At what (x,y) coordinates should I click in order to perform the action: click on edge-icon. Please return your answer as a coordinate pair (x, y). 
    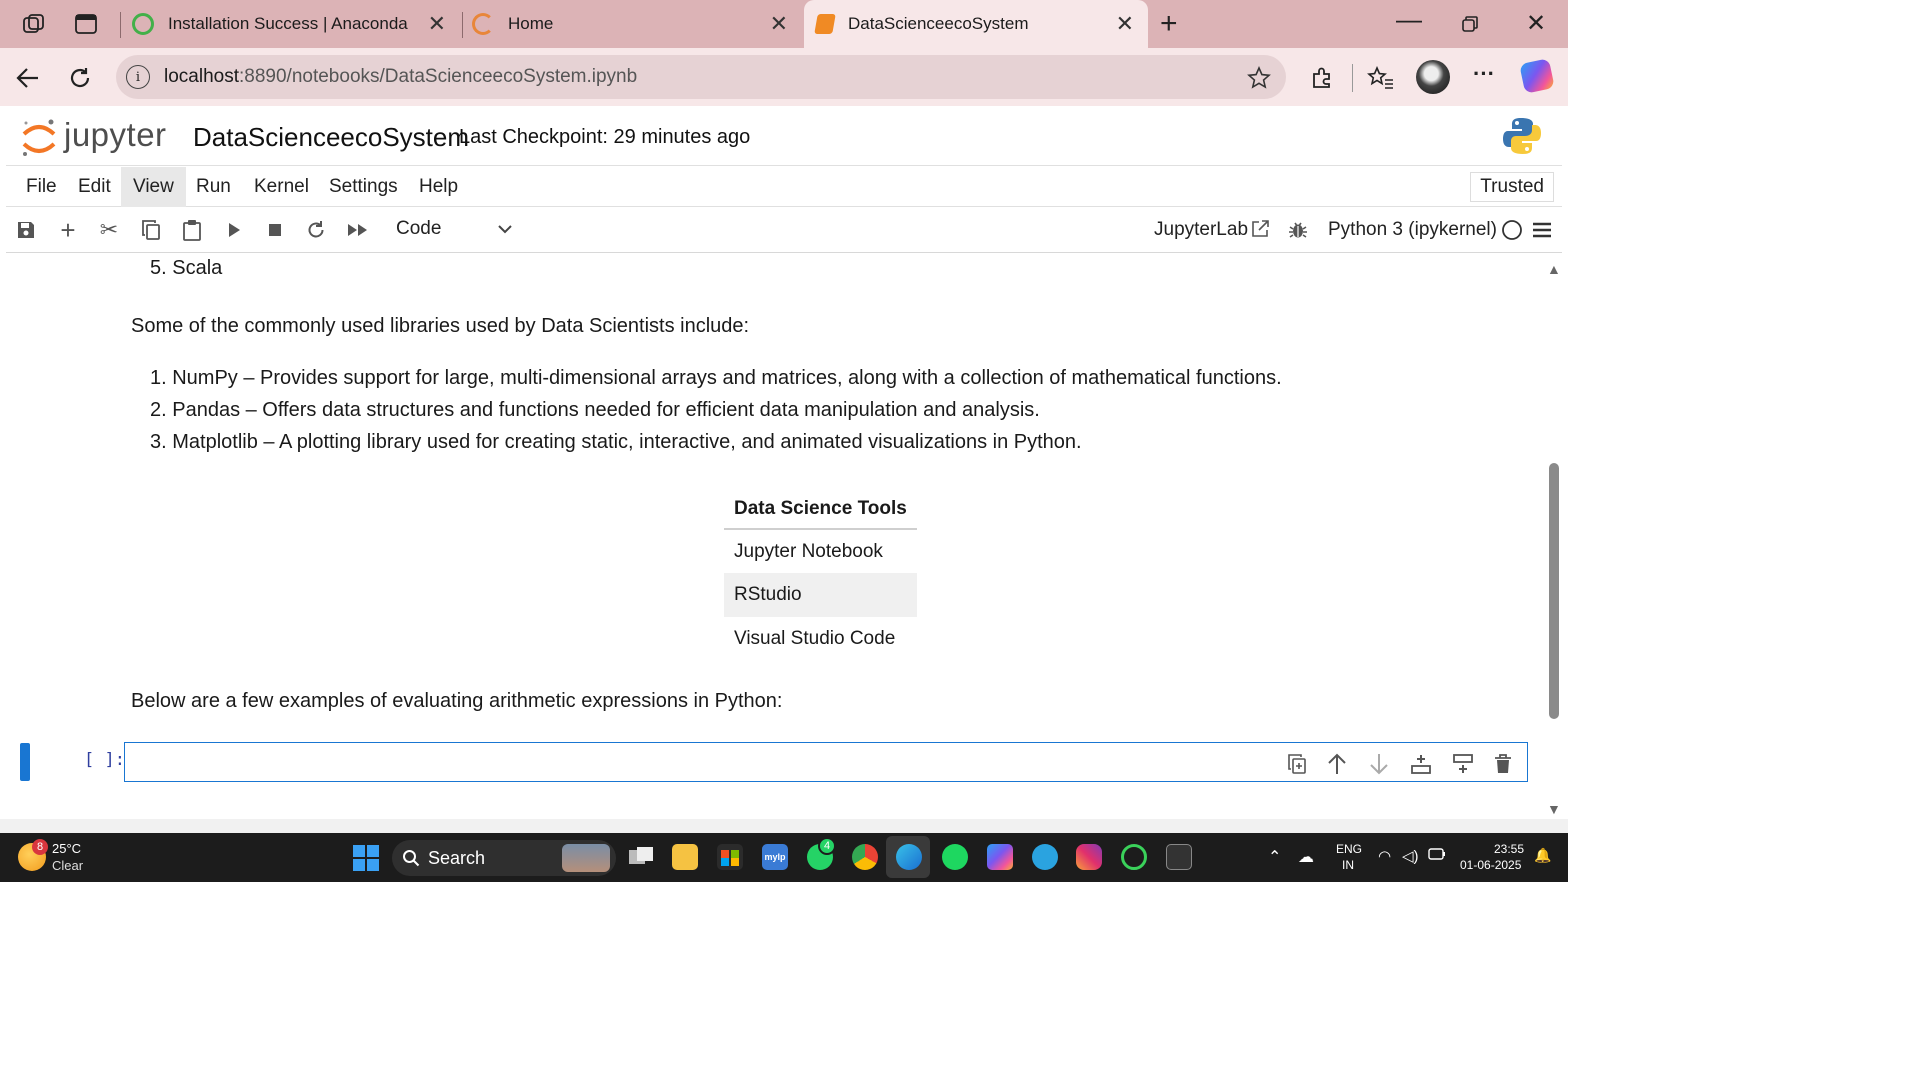
    Looking at the image, I should click on (909, 857).